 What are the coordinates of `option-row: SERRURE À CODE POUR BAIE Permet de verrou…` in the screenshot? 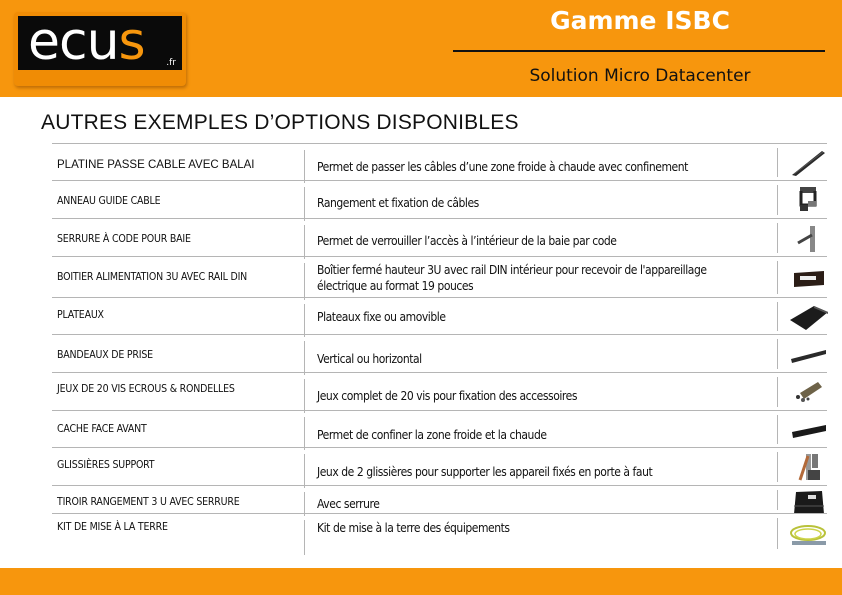 It's located at (440, 238).